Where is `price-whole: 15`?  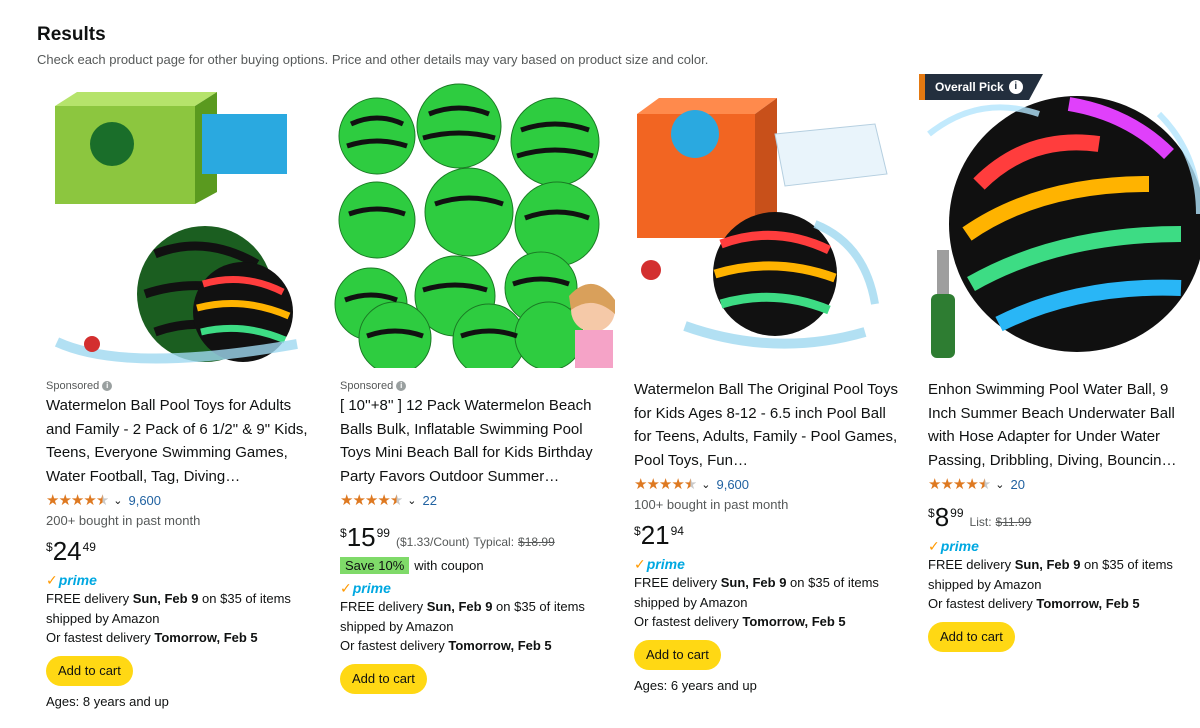
price-whole: 15 is located at coordinates (361, 537).